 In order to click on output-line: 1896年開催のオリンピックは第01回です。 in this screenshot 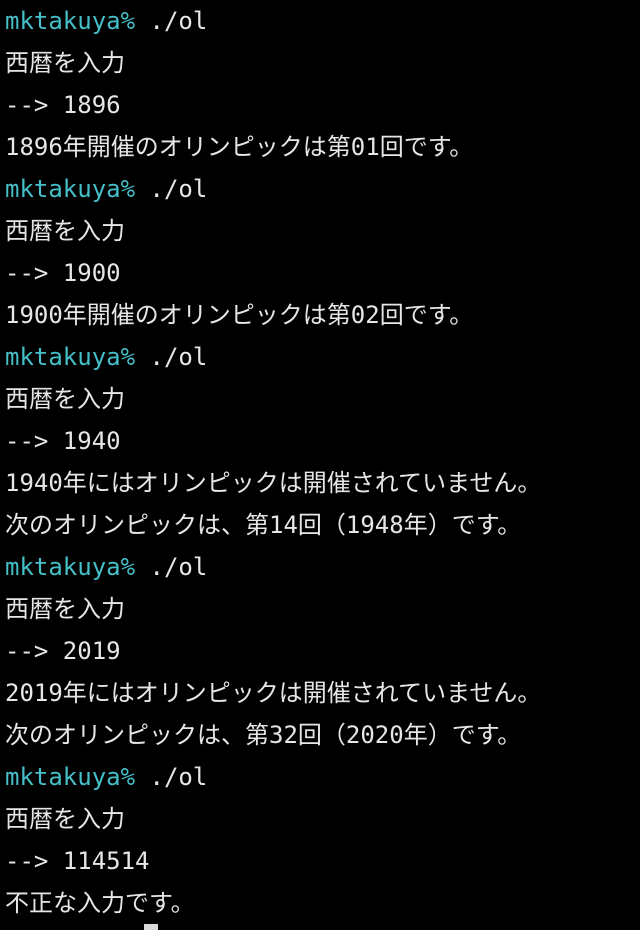, I will do `click(239, 147)`.